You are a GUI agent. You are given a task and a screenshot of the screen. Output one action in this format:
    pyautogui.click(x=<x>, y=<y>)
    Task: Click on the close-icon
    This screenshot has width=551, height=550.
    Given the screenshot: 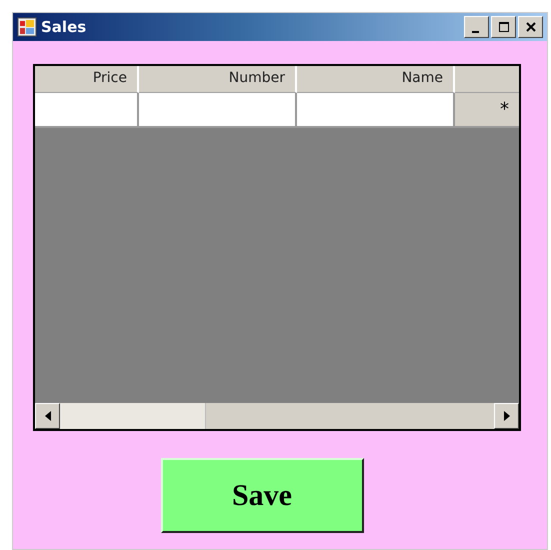 What is the action you would take?
    pyautogui.click(x=530, y=27)
    